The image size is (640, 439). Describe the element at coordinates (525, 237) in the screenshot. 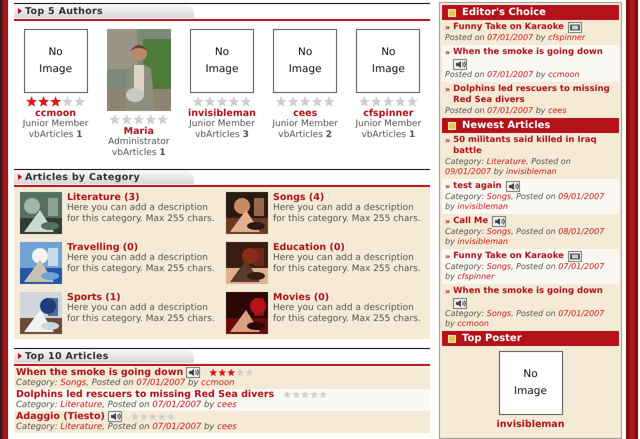

I see `article-meta: Category: Songs, Posted on 08/01/2007 by invisibleman` at that location.